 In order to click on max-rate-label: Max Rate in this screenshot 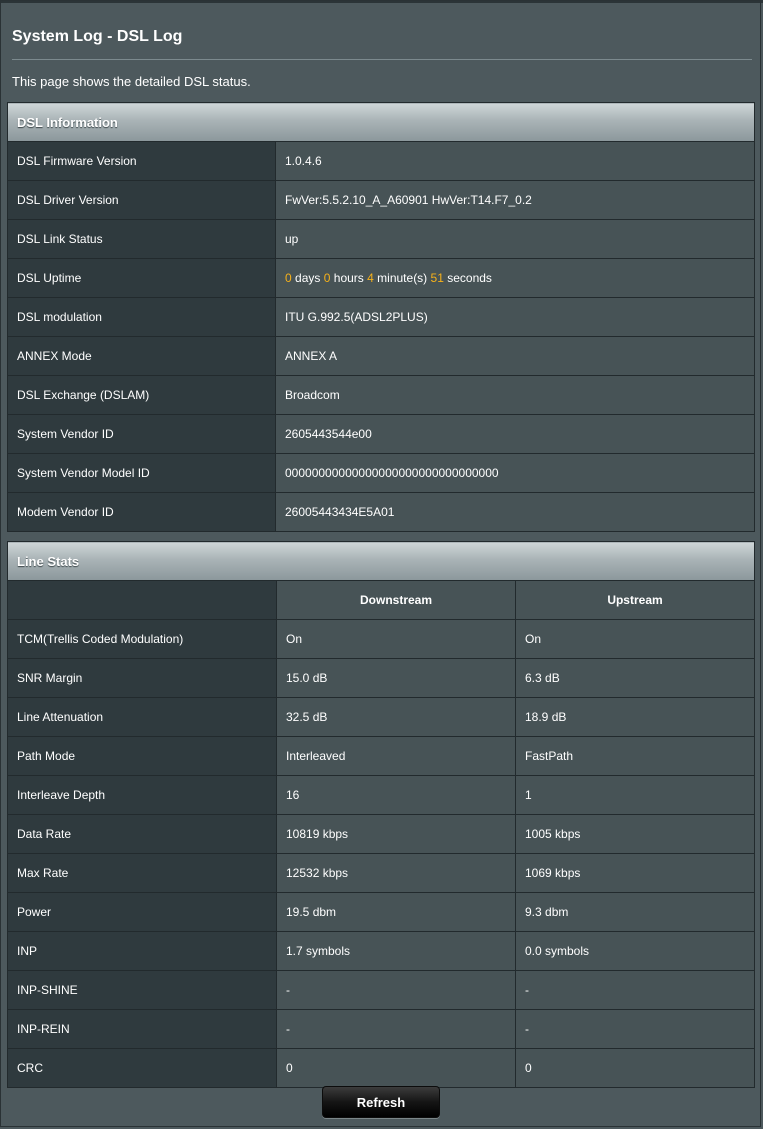, I will do `click(142, 873)`.